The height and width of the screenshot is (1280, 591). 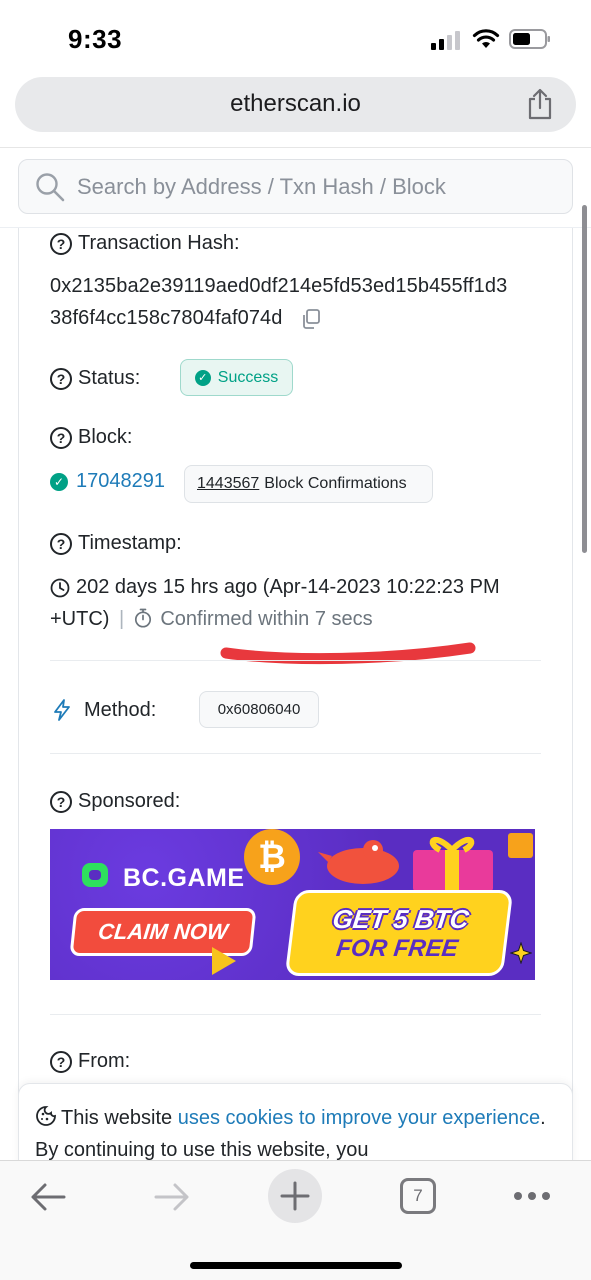 I want to click on sponsored-label: ? Sponsored:, so click(x=115, y=801).